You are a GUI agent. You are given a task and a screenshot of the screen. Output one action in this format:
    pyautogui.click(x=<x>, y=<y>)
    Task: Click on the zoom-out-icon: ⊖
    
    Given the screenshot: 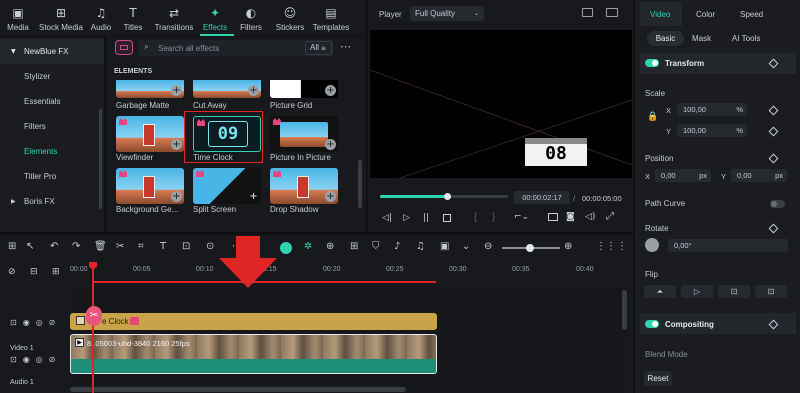 What is the action you would take?
    pyautogui.click(x=488, y=247)
    